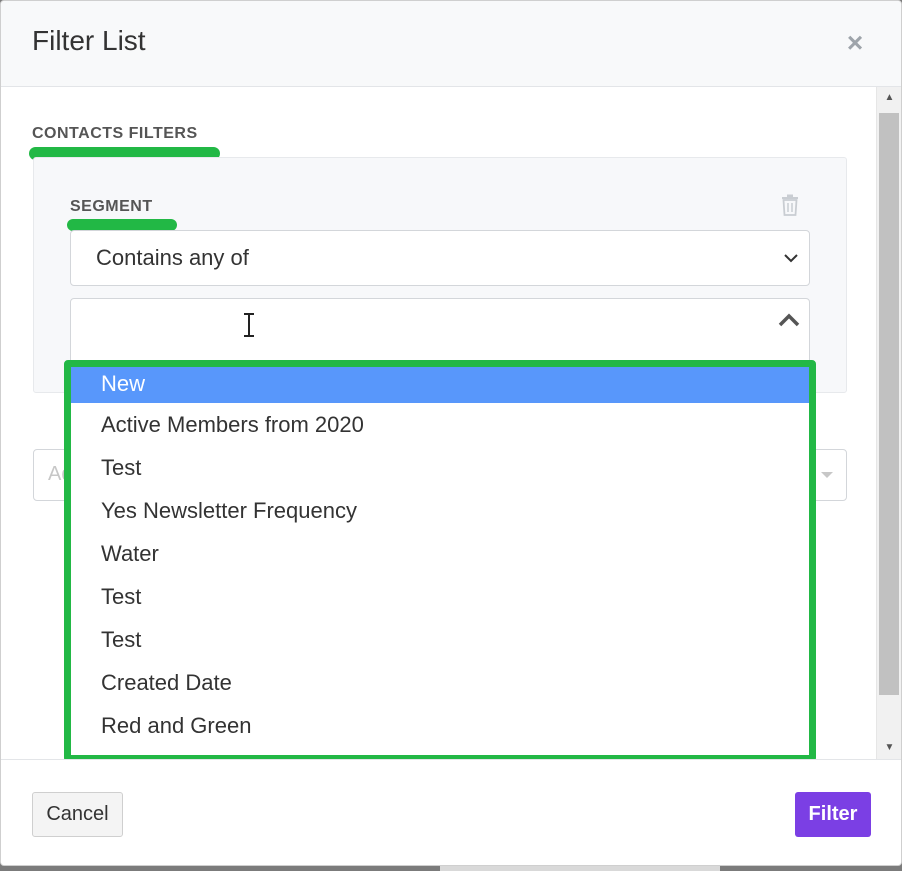 The height and width of the screenshot is (871, 902). Describe the element at coordinates (440, 510) in the screenshot. I see `segment-option: Yes Newsletter Frequency` at that location.